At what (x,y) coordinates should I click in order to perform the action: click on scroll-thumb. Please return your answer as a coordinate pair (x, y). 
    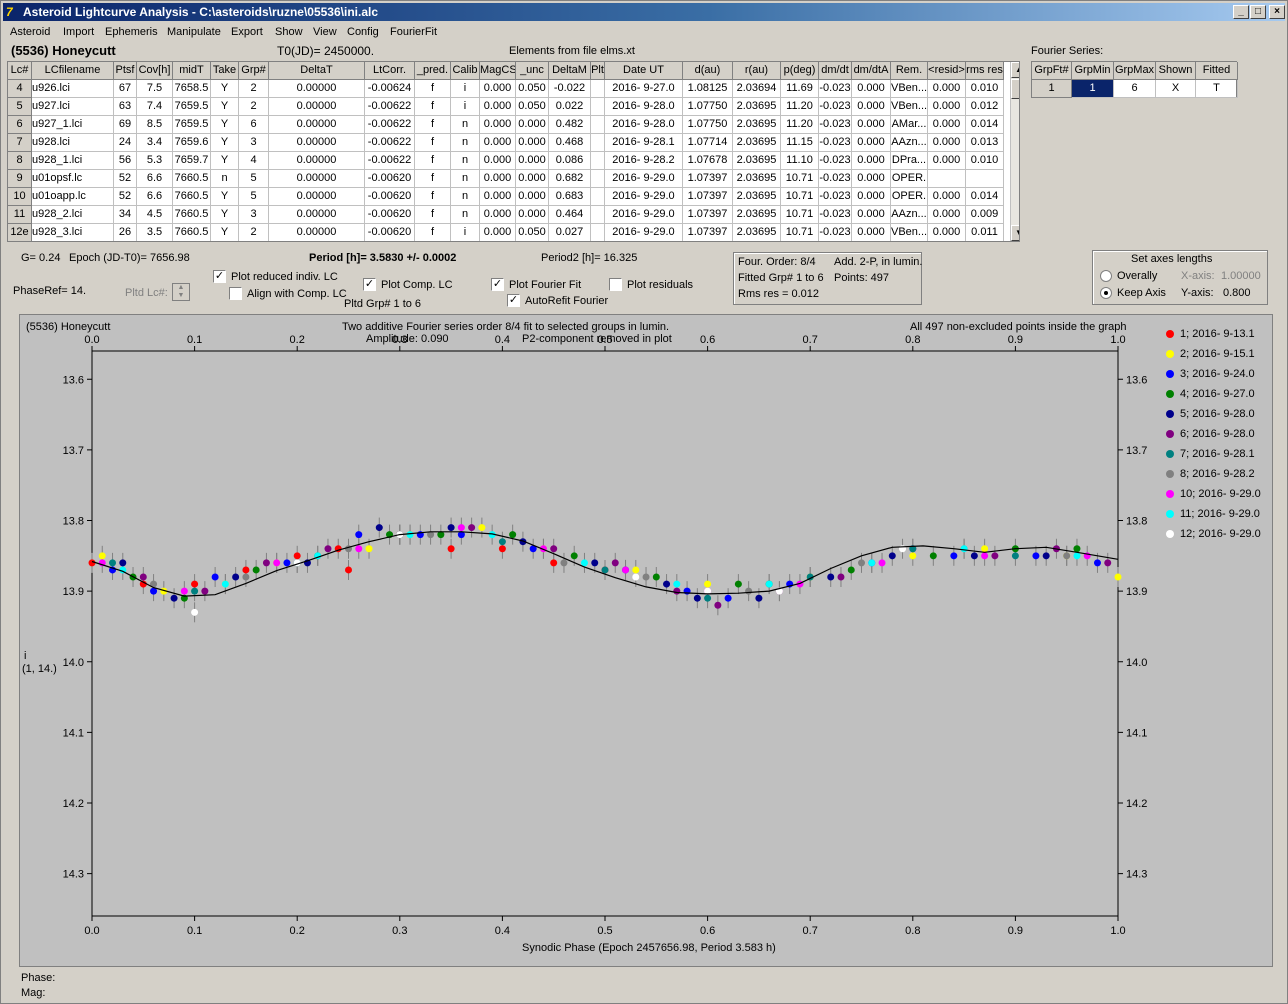
    Looking at the image, I should click on (1015, 89).